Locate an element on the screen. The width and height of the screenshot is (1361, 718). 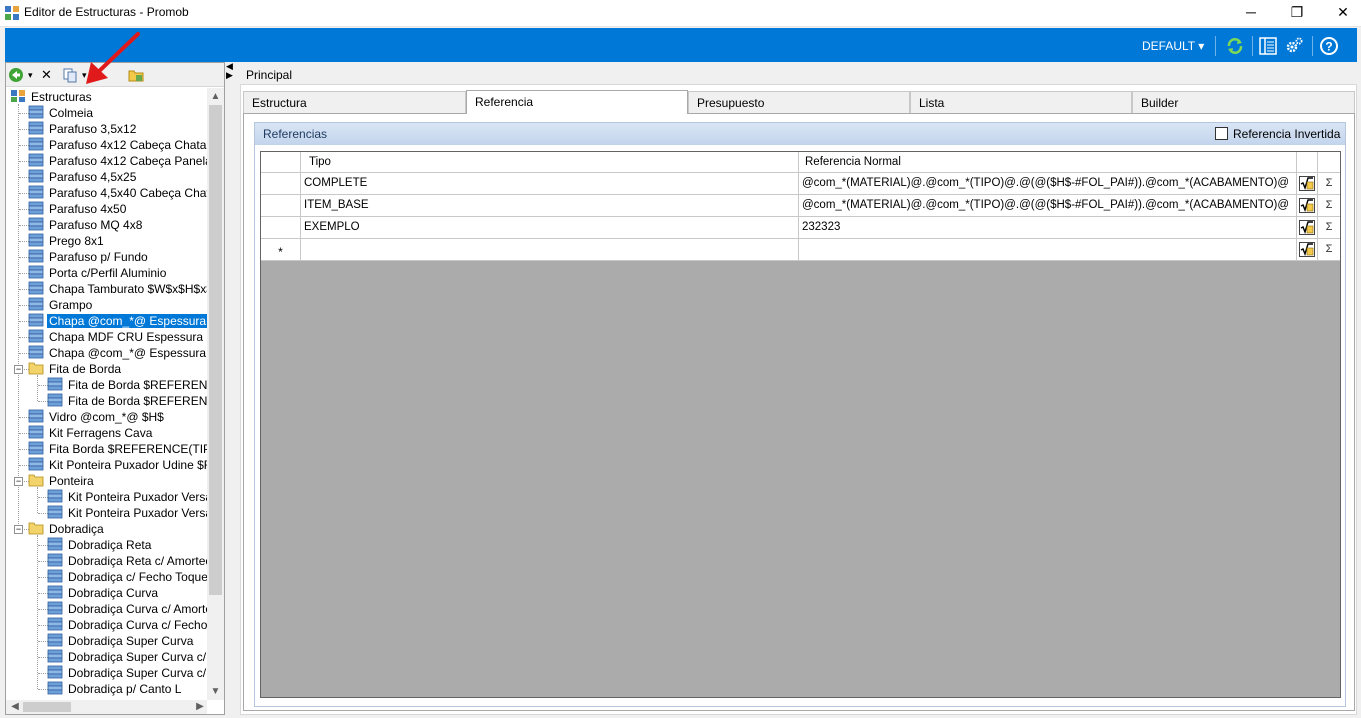
refresh-icon is located at coordinates (1235, 46).